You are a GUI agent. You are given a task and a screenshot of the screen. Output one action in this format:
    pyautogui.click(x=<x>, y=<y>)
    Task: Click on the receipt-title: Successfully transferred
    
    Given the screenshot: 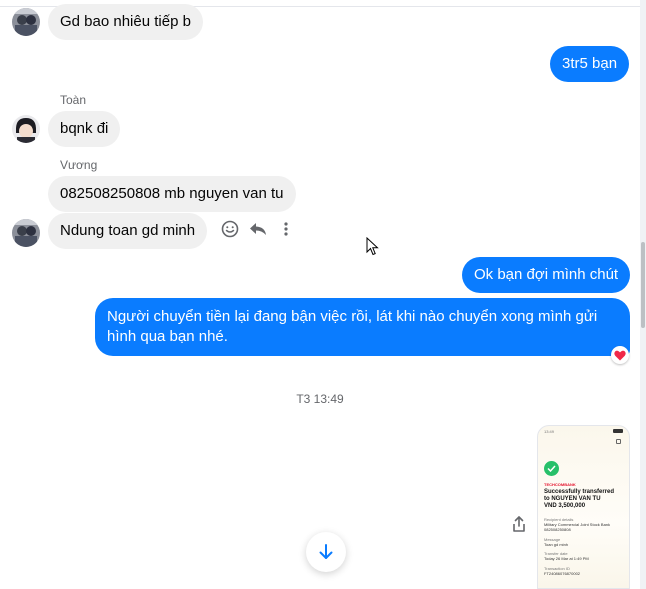 What is the action you would take?
    pyautogui.click(x=579, y=492)
    